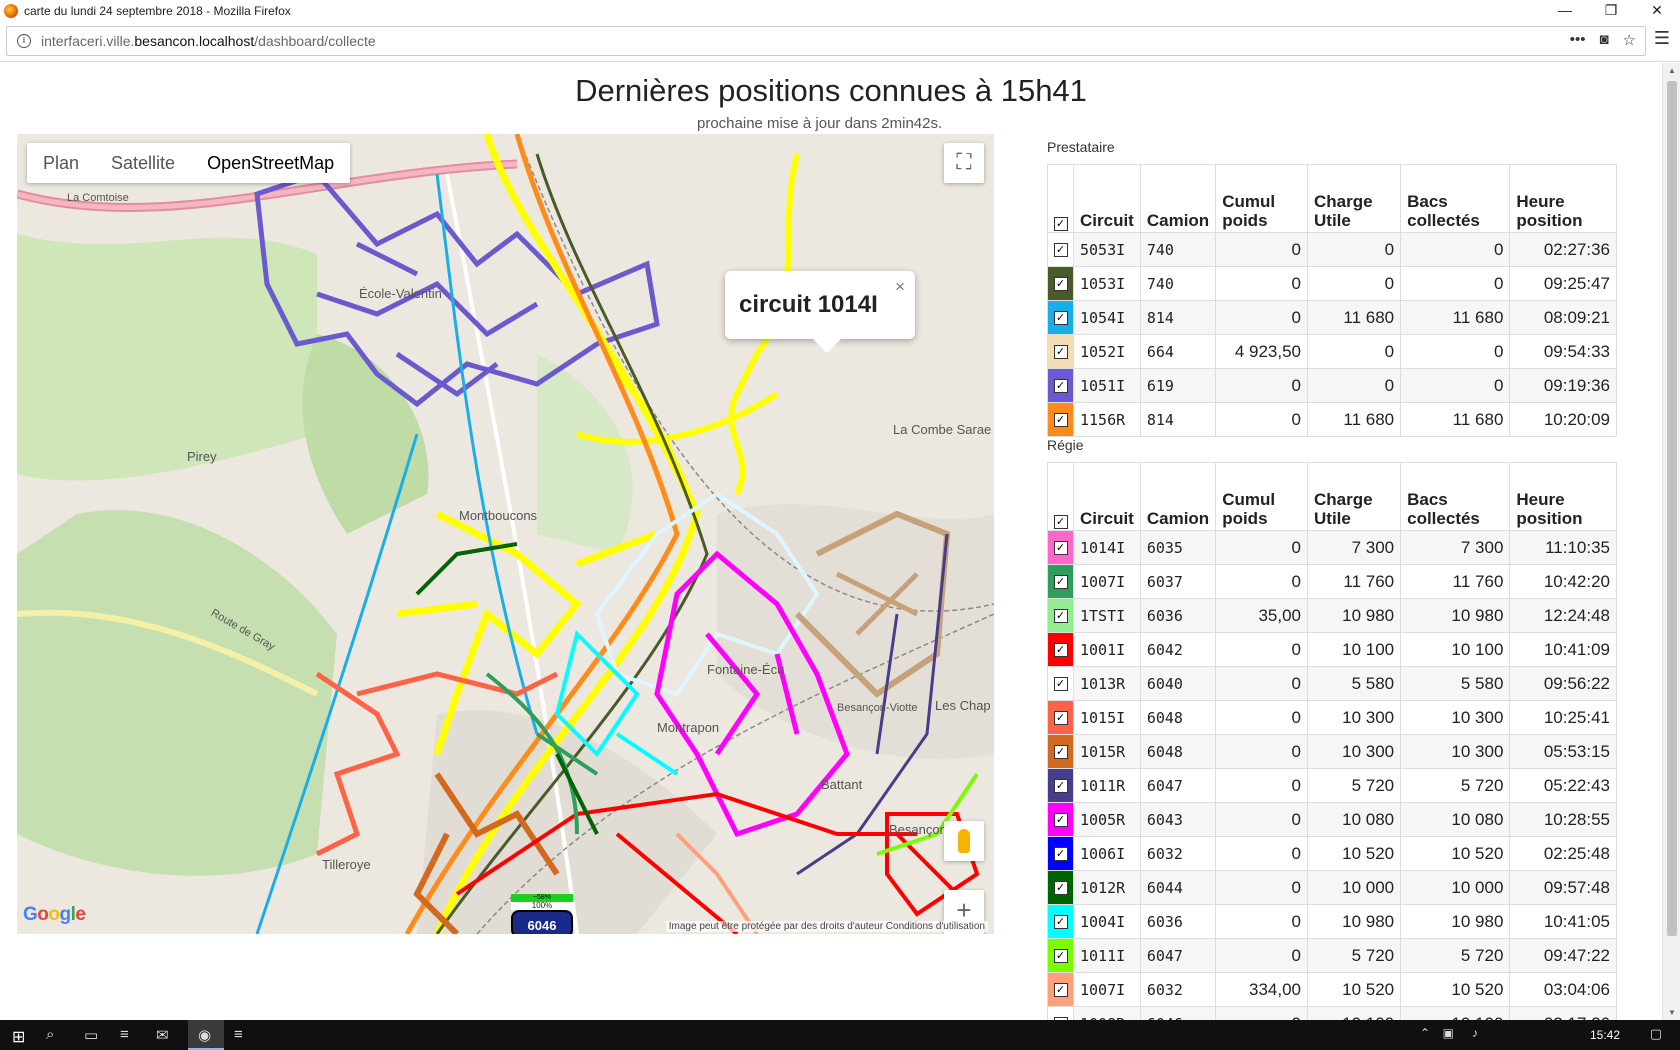 Image resolution: width=1680 pixels, height=1050 pixels. What do you see at coordinates (143, 163) in the screenshot?
I see `map-type-satellite: Satellite` at bounding box center [143, 163].